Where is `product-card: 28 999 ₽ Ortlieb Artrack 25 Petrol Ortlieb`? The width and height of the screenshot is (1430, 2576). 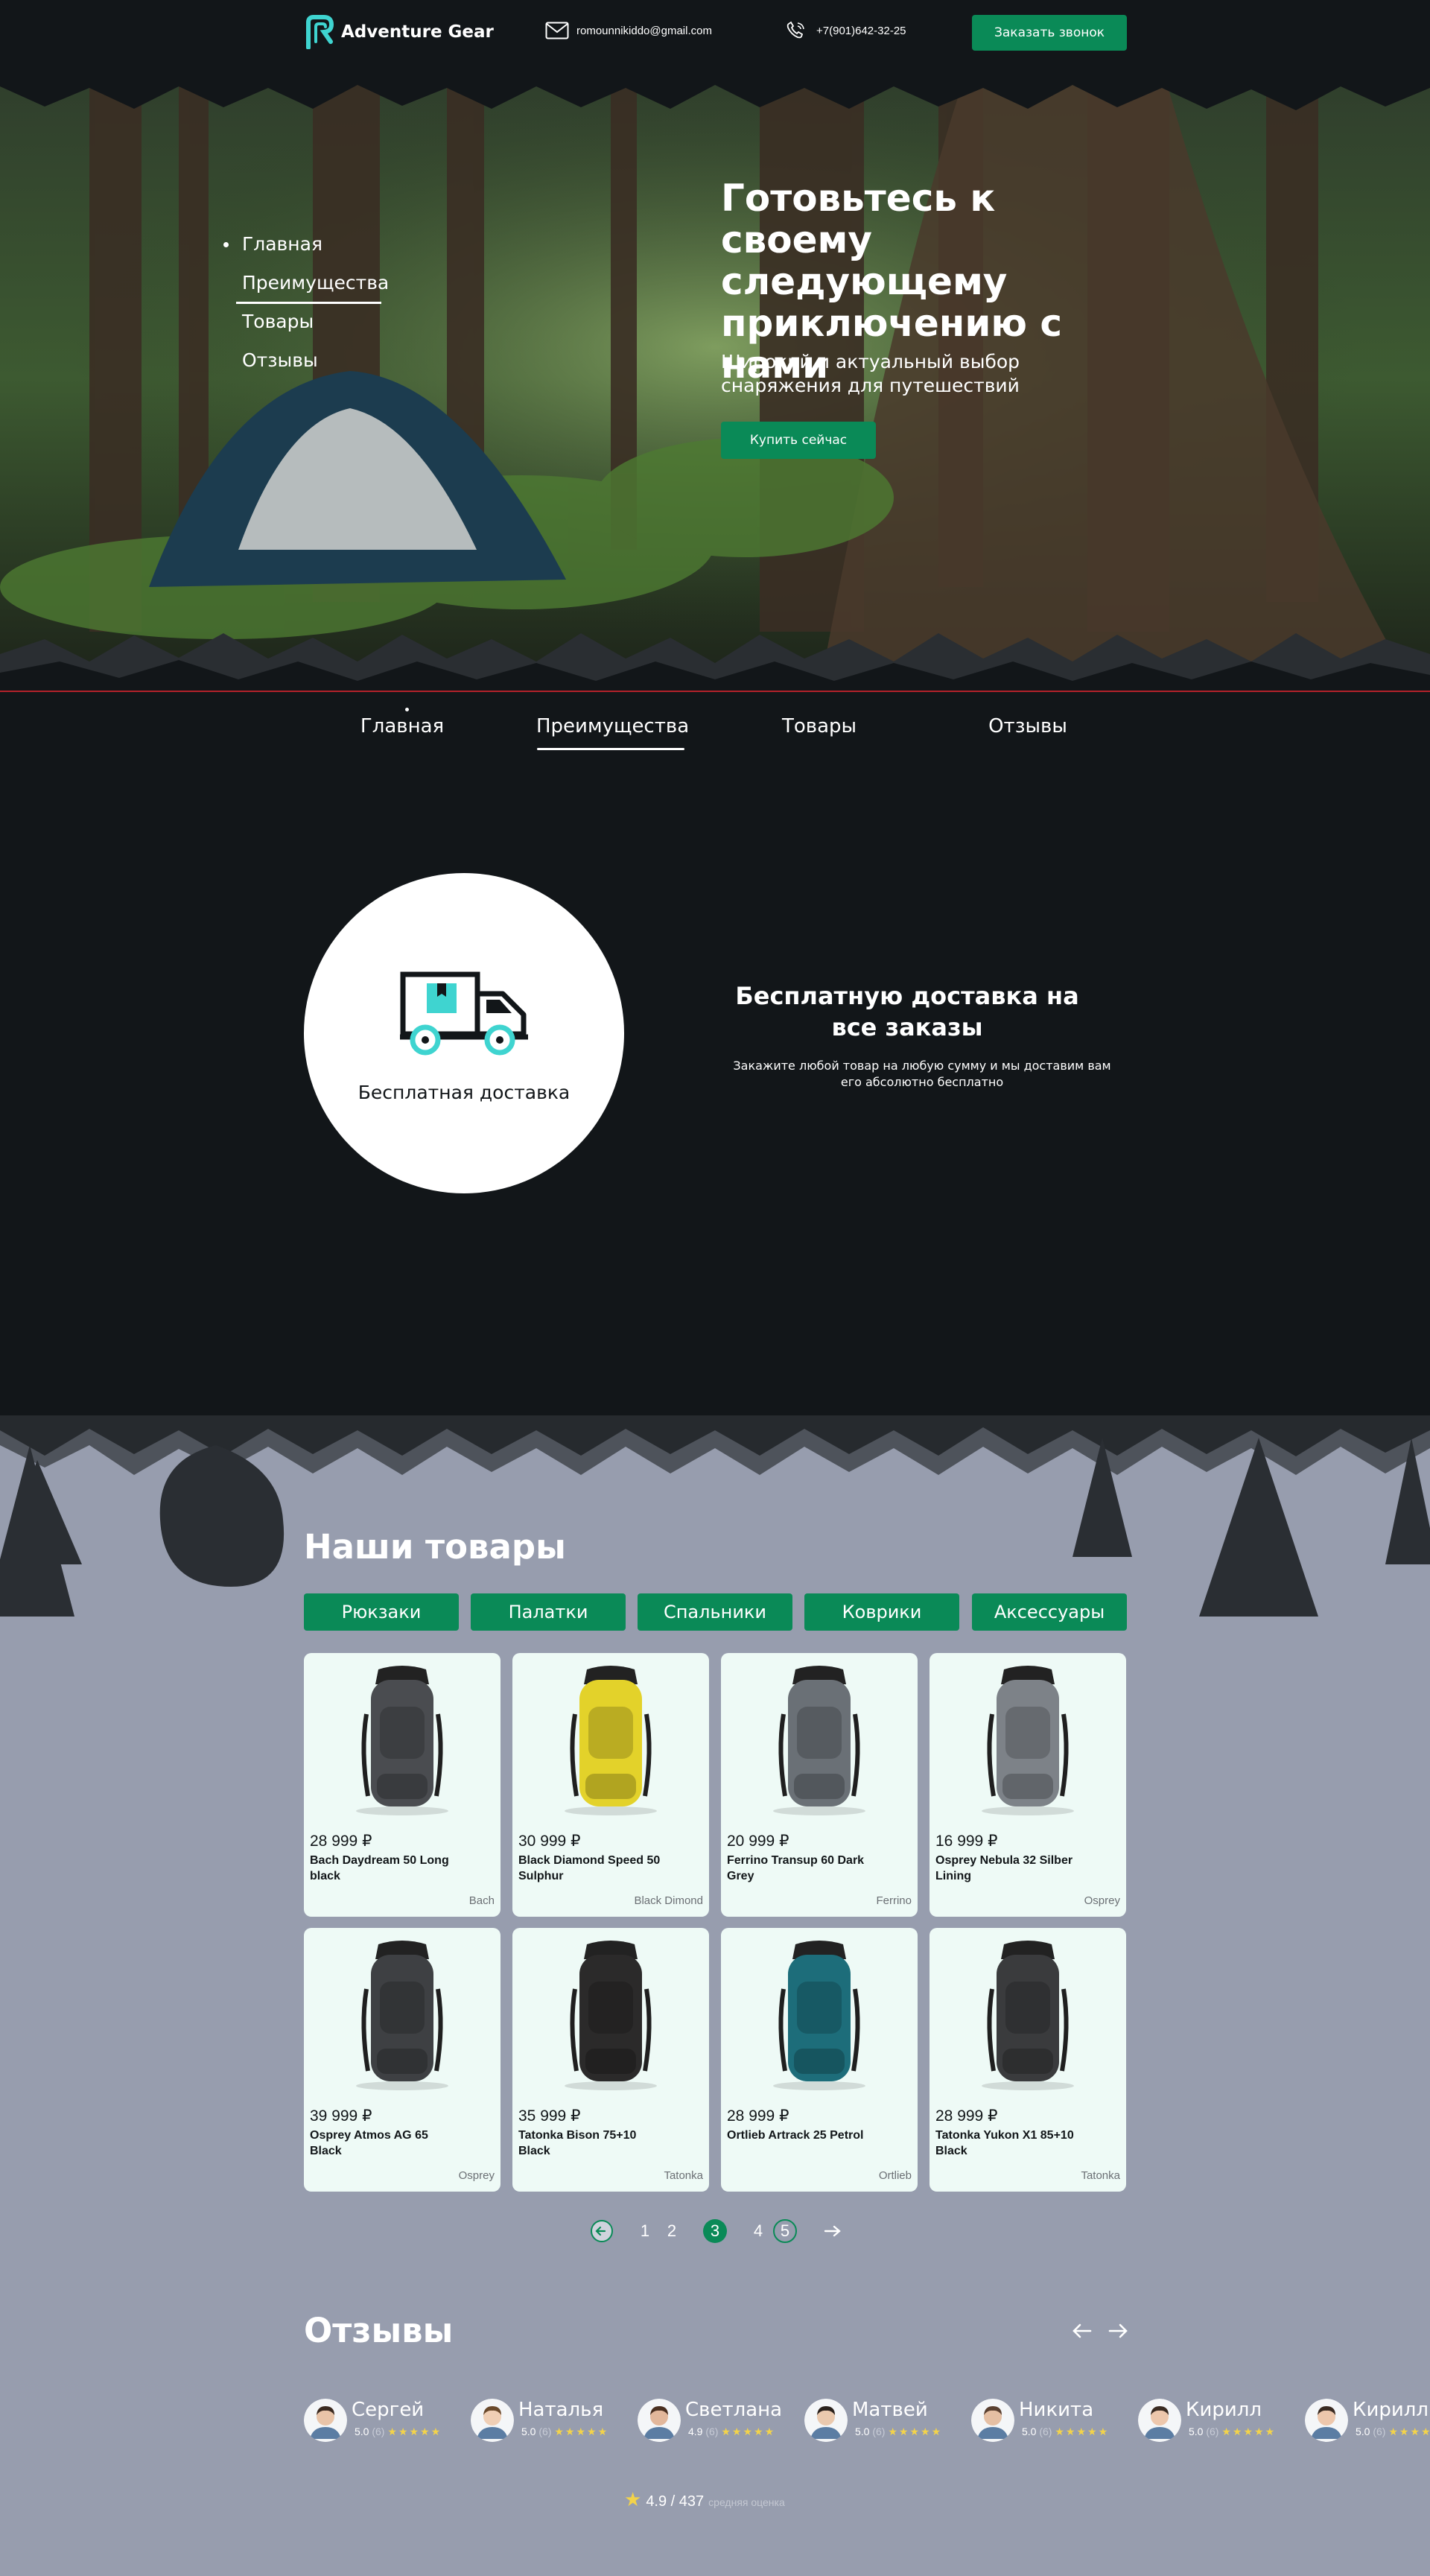
product-card: 28 999 ₽ Ortlieb Artrack 25 Petrol Ortlieb is located at coordinates (819, 2060).